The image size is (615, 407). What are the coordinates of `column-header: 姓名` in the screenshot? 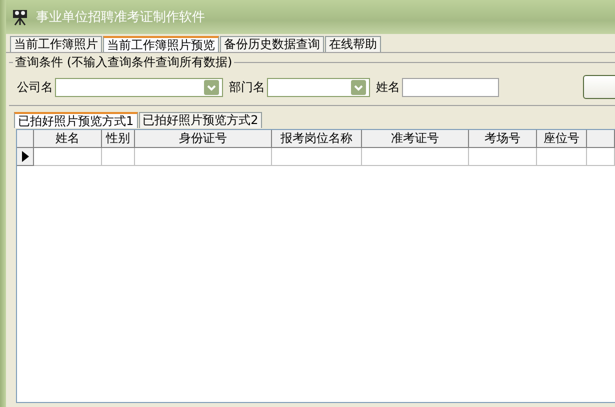 It's located at (68, 139).